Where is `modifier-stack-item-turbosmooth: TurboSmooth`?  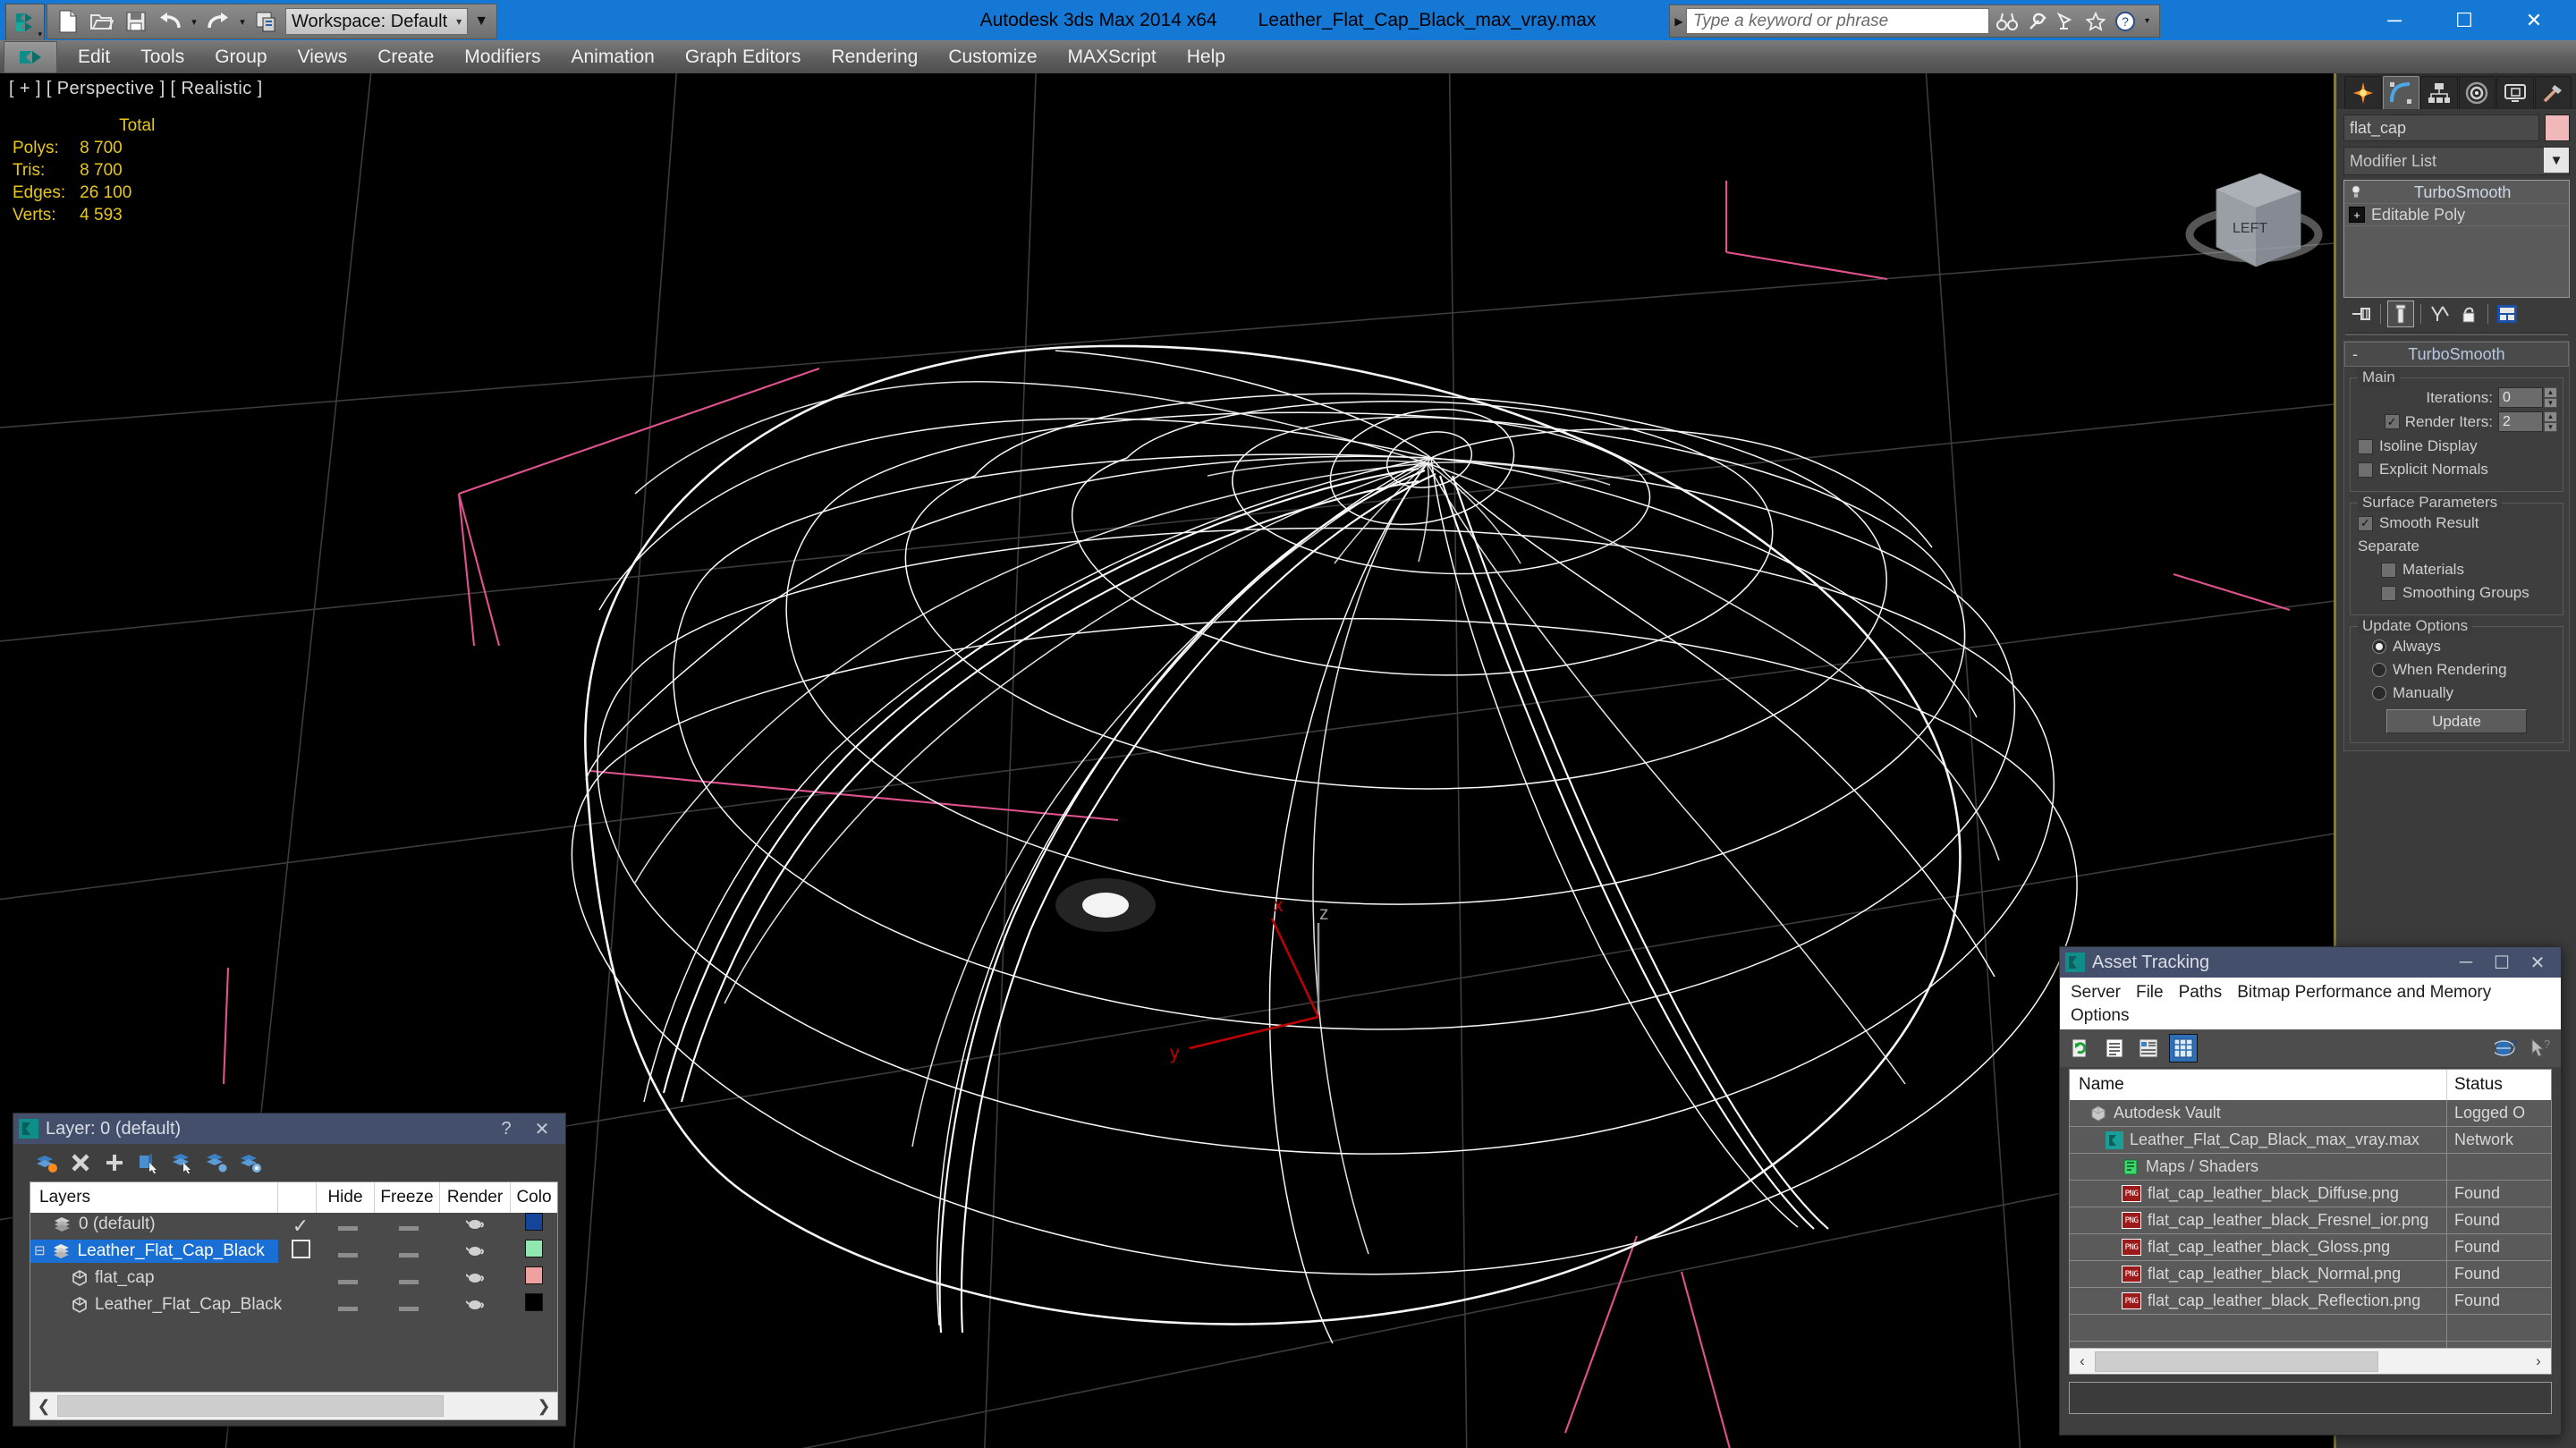 modifier-stack-item-turbosmooth: TurboSmooth is located at coordinates (2456, 193).